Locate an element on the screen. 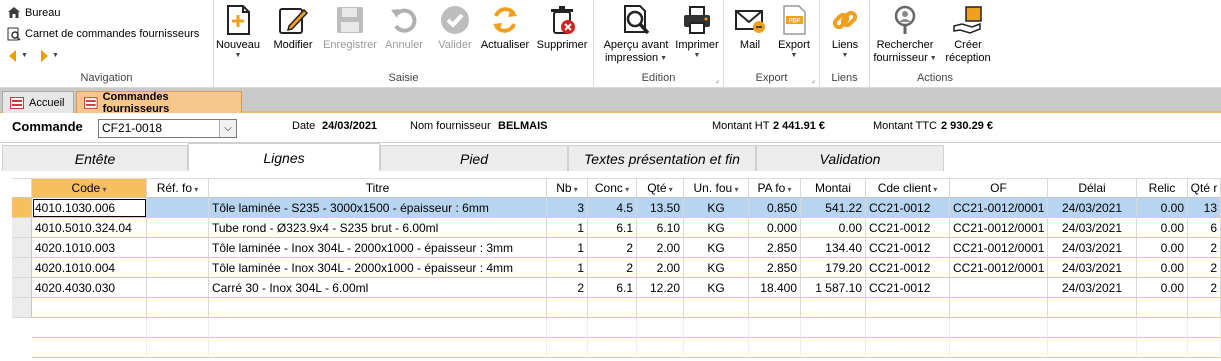 The width and height of the screenshot is (1221, 361). column-header: Qté ▾ is located at coordinates (660, 188).